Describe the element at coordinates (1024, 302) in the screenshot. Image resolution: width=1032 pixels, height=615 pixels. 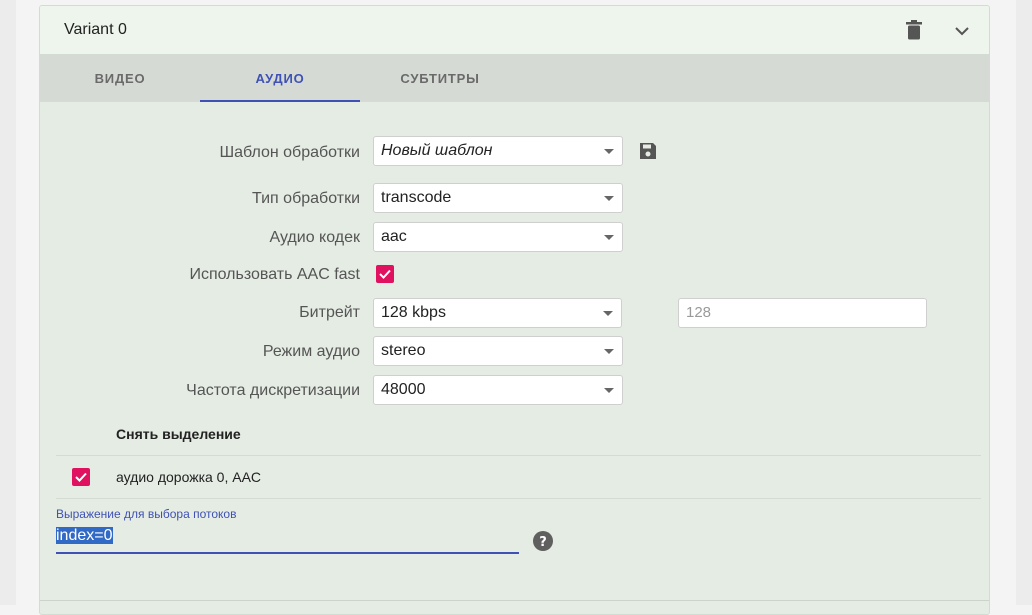
I see `right-margin` at that location.